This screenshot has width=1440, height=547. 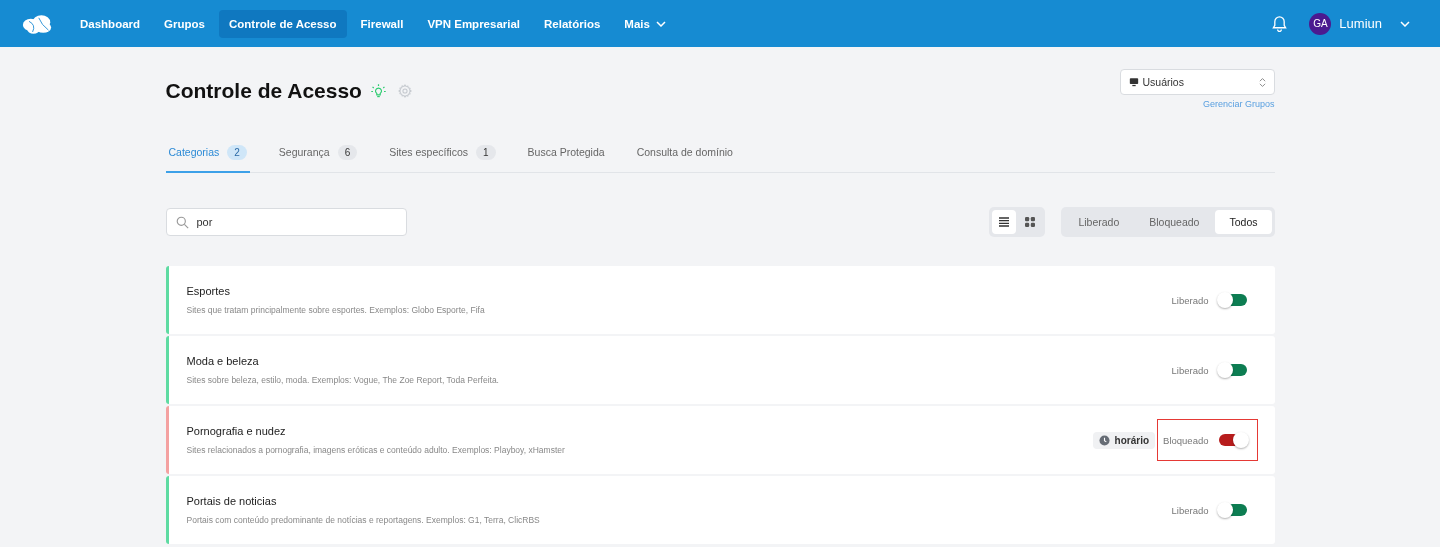 I want to click on tab: Sites específicos 1, so click(x=442, y=153).